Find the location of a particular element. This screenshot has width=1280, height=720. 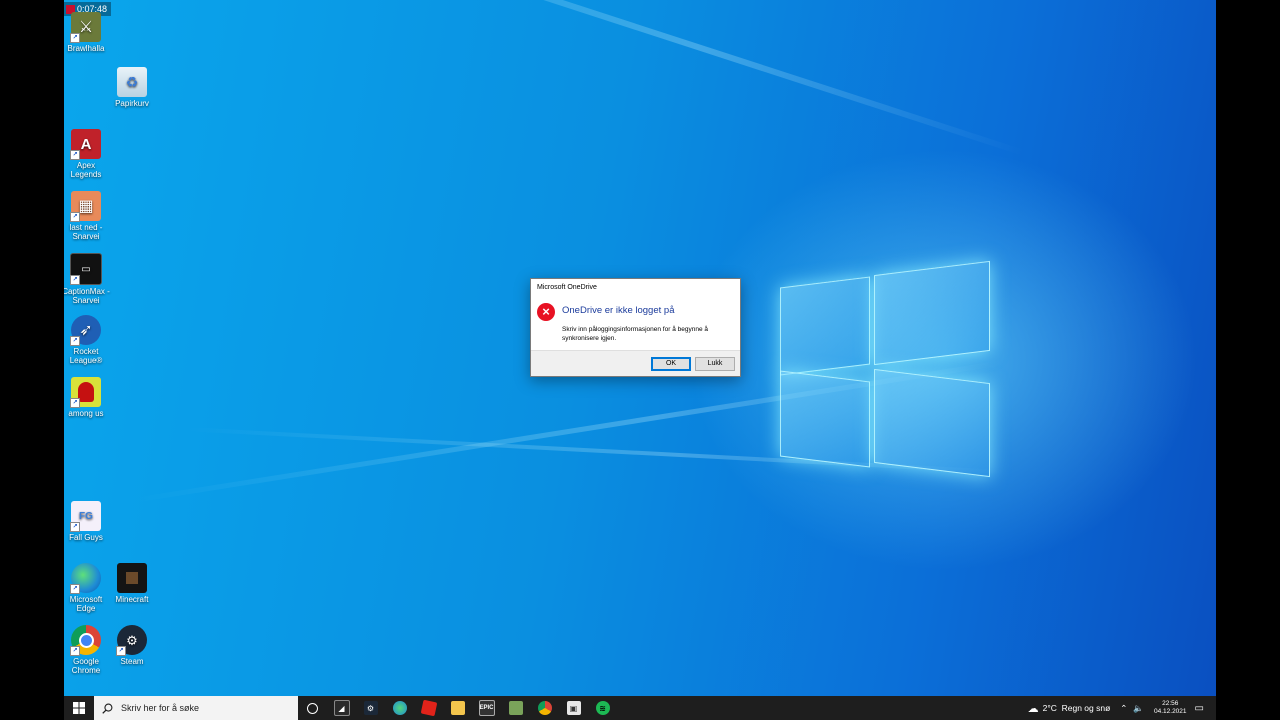

desktop-icon-microsoft-edge: ↗ Microsoft Edge is located at coordinates (87, 588).